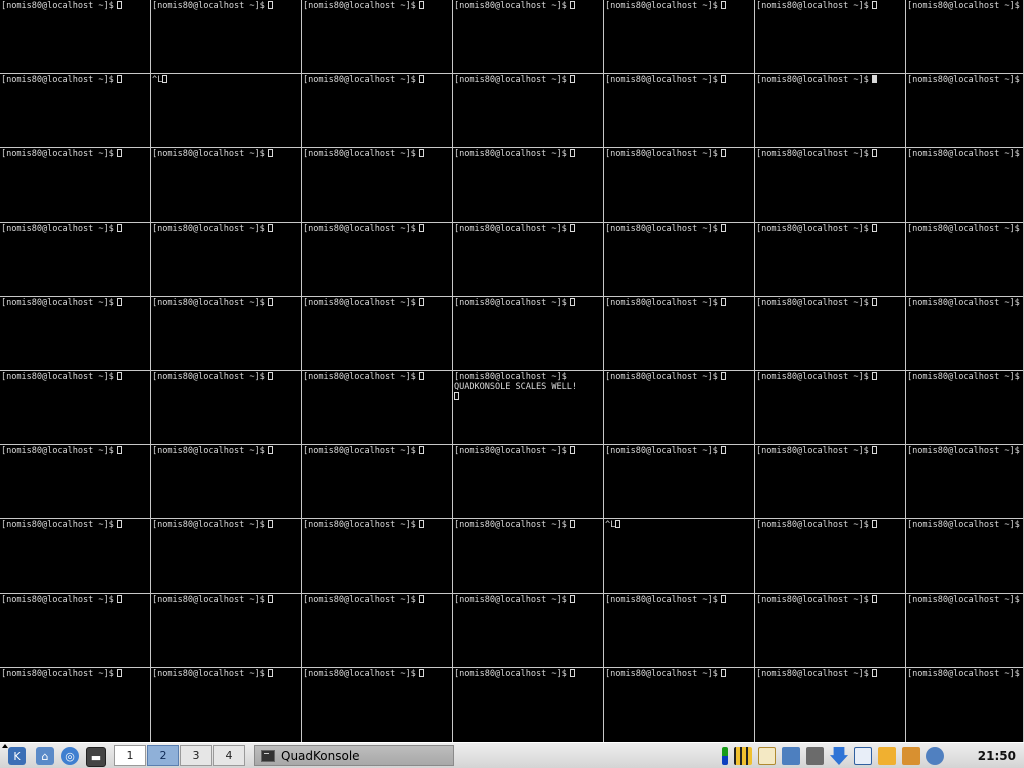  I want to click on panel-hide-arrow-icon, so click(5, 746).